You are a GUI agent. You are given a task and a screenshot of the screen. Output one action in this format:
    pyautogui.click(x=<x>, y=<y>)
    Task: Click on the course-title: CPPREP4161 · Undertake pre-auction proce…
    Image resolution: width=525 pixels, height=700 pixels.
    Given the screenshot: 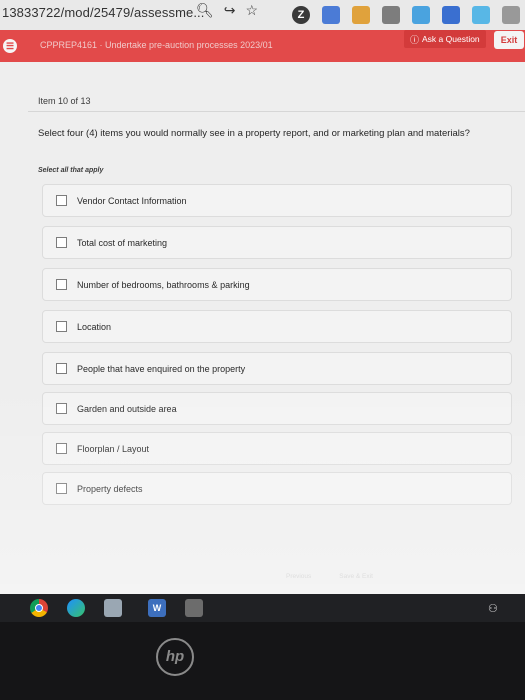 What is the action you would take?
    pyautogui.click(x=156, y=45)
    